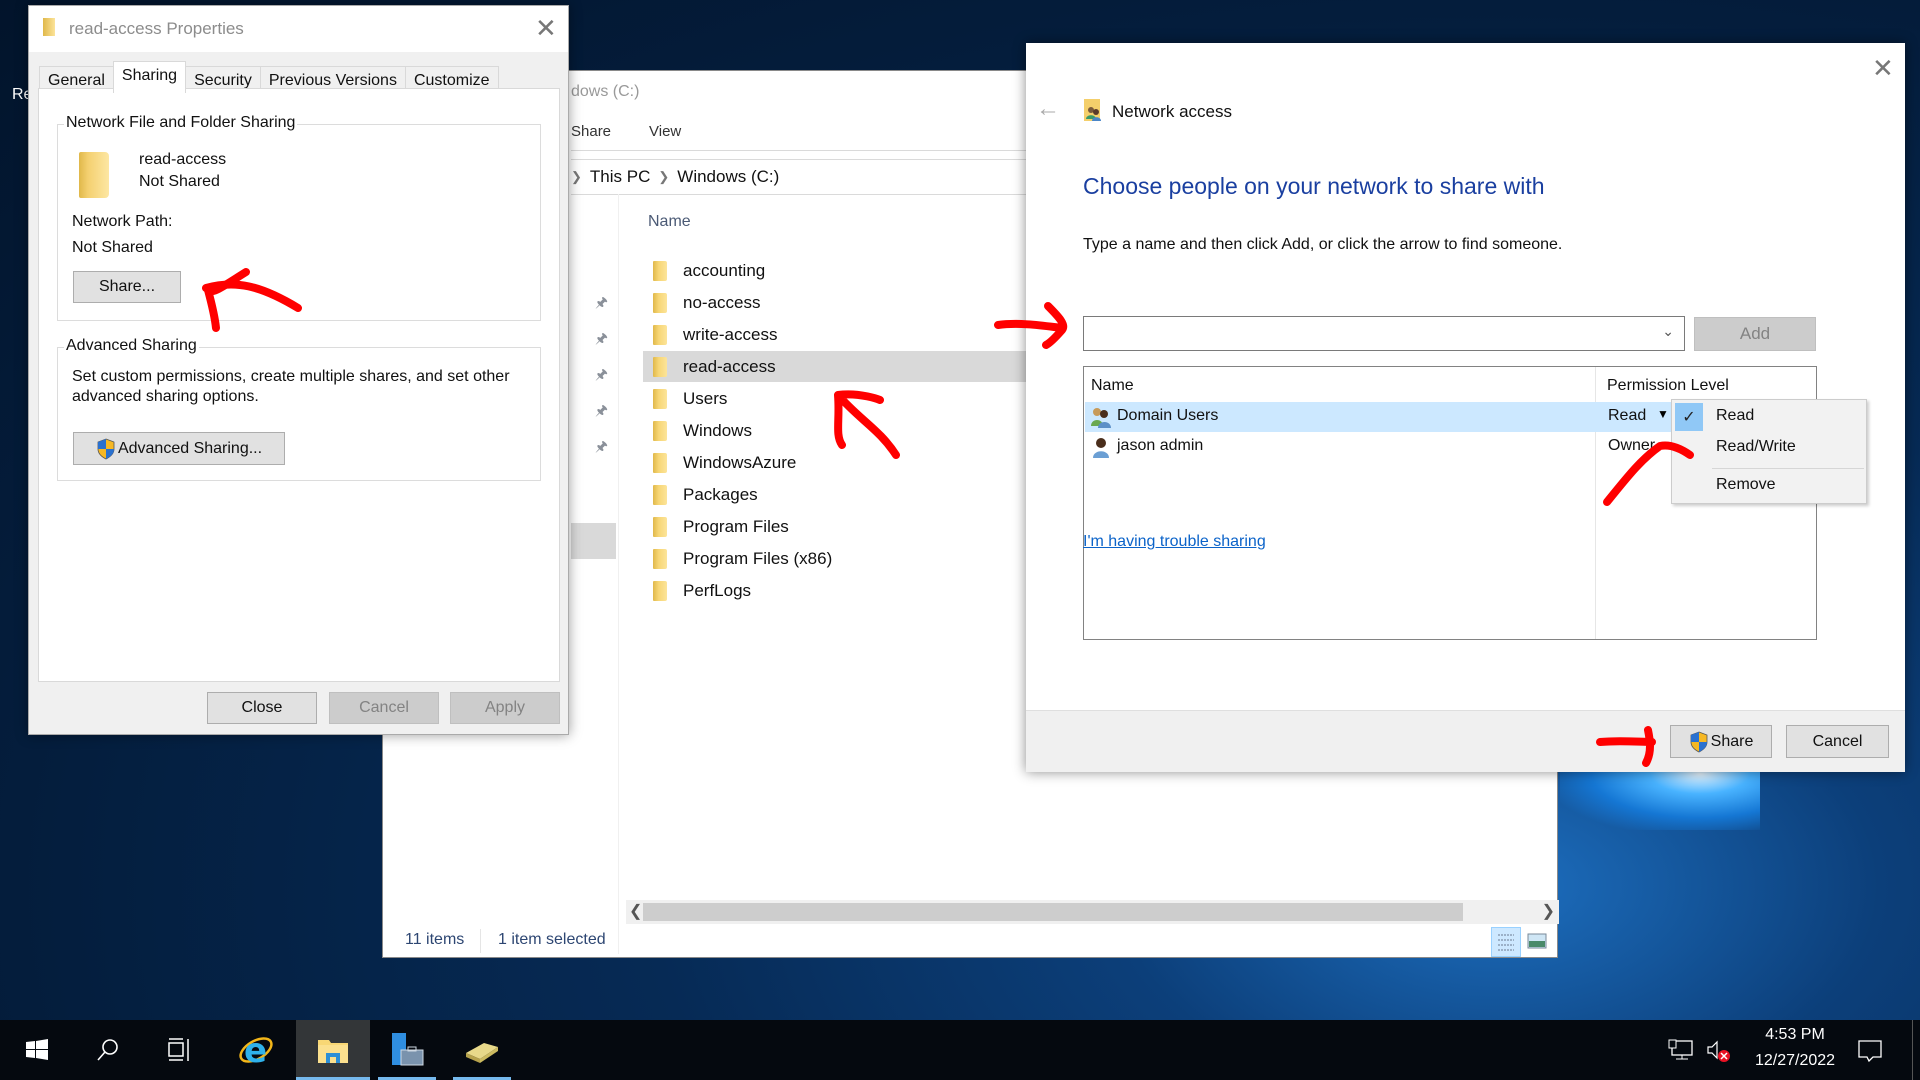 Image resolution: width=1920 pixels, height=1080 pixels. I want to click on file-row-windowsazure: WindowsAzure, so click(834, 462).